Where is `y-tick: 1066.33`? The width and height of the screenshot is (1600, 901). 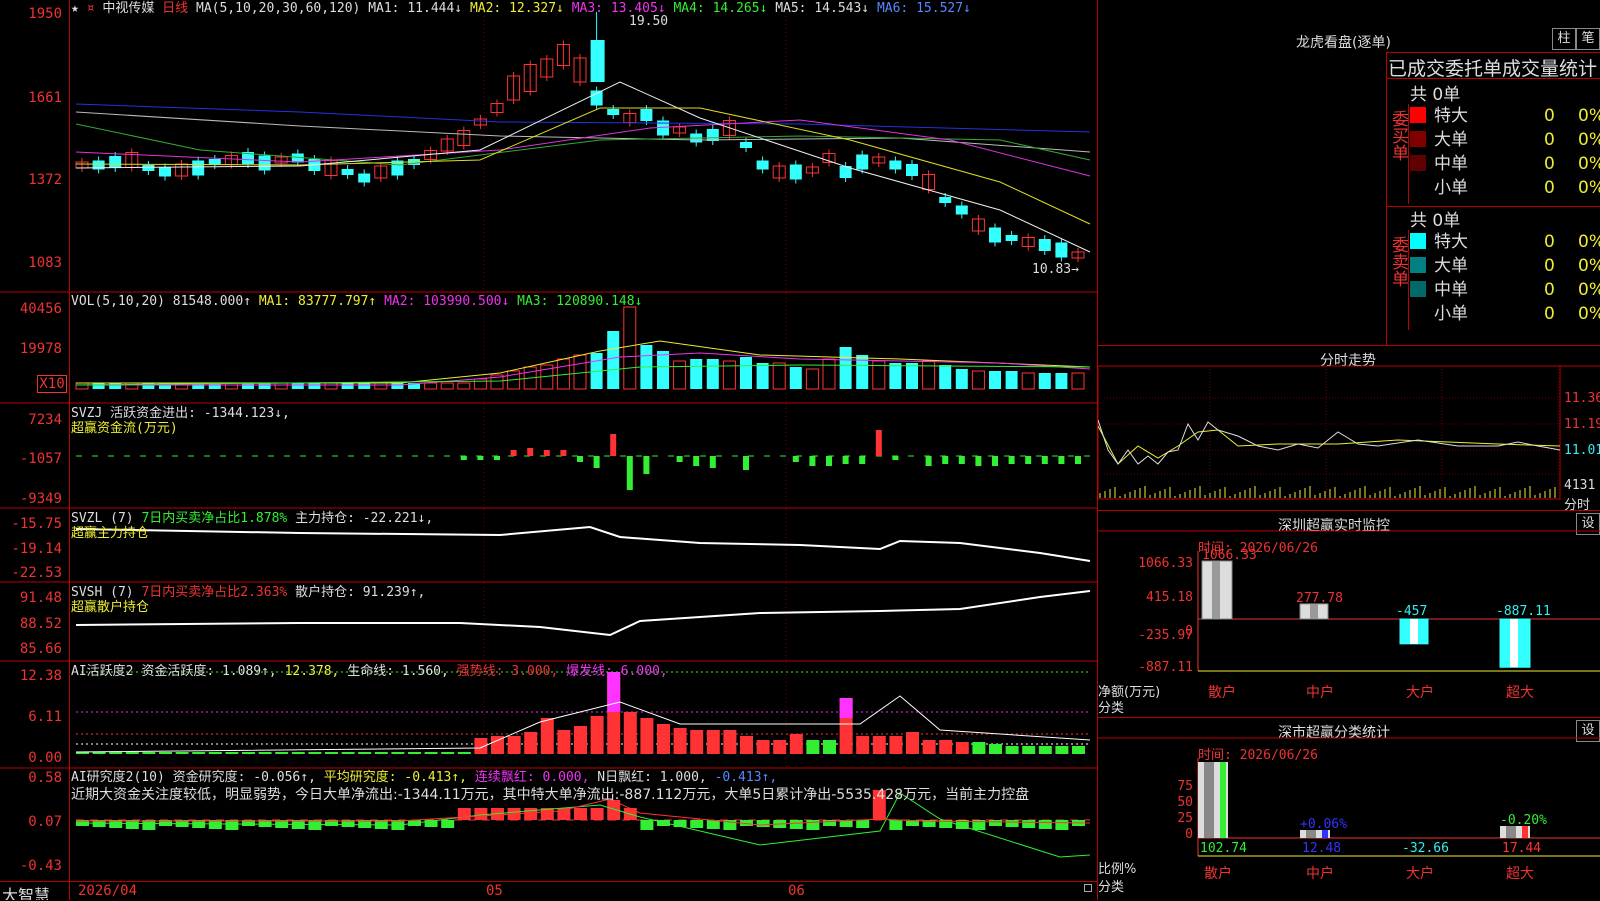 y-tick: 1066.33 is located at coordinates (1165, 563).